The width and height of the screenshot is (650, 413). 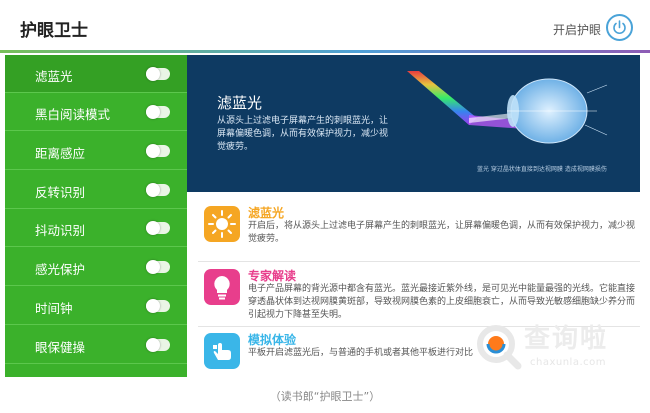 I want to click on eye-protection-power-button, so click(x=619, y=27).